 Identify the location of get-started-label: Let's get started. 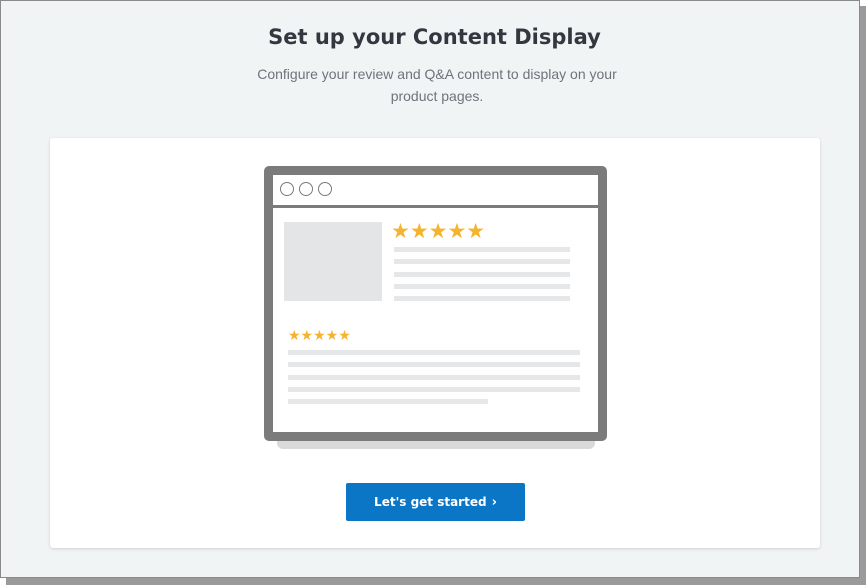
(430, 502).